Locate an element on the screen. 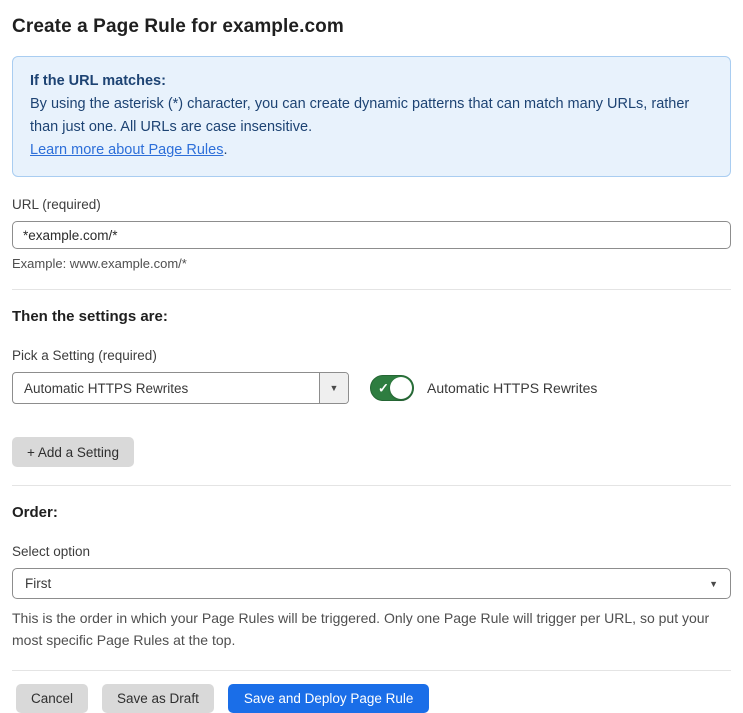 This screenshot has width=743, height=713. save-draft-button: Save as Draft is located at coordinates (158, 698).